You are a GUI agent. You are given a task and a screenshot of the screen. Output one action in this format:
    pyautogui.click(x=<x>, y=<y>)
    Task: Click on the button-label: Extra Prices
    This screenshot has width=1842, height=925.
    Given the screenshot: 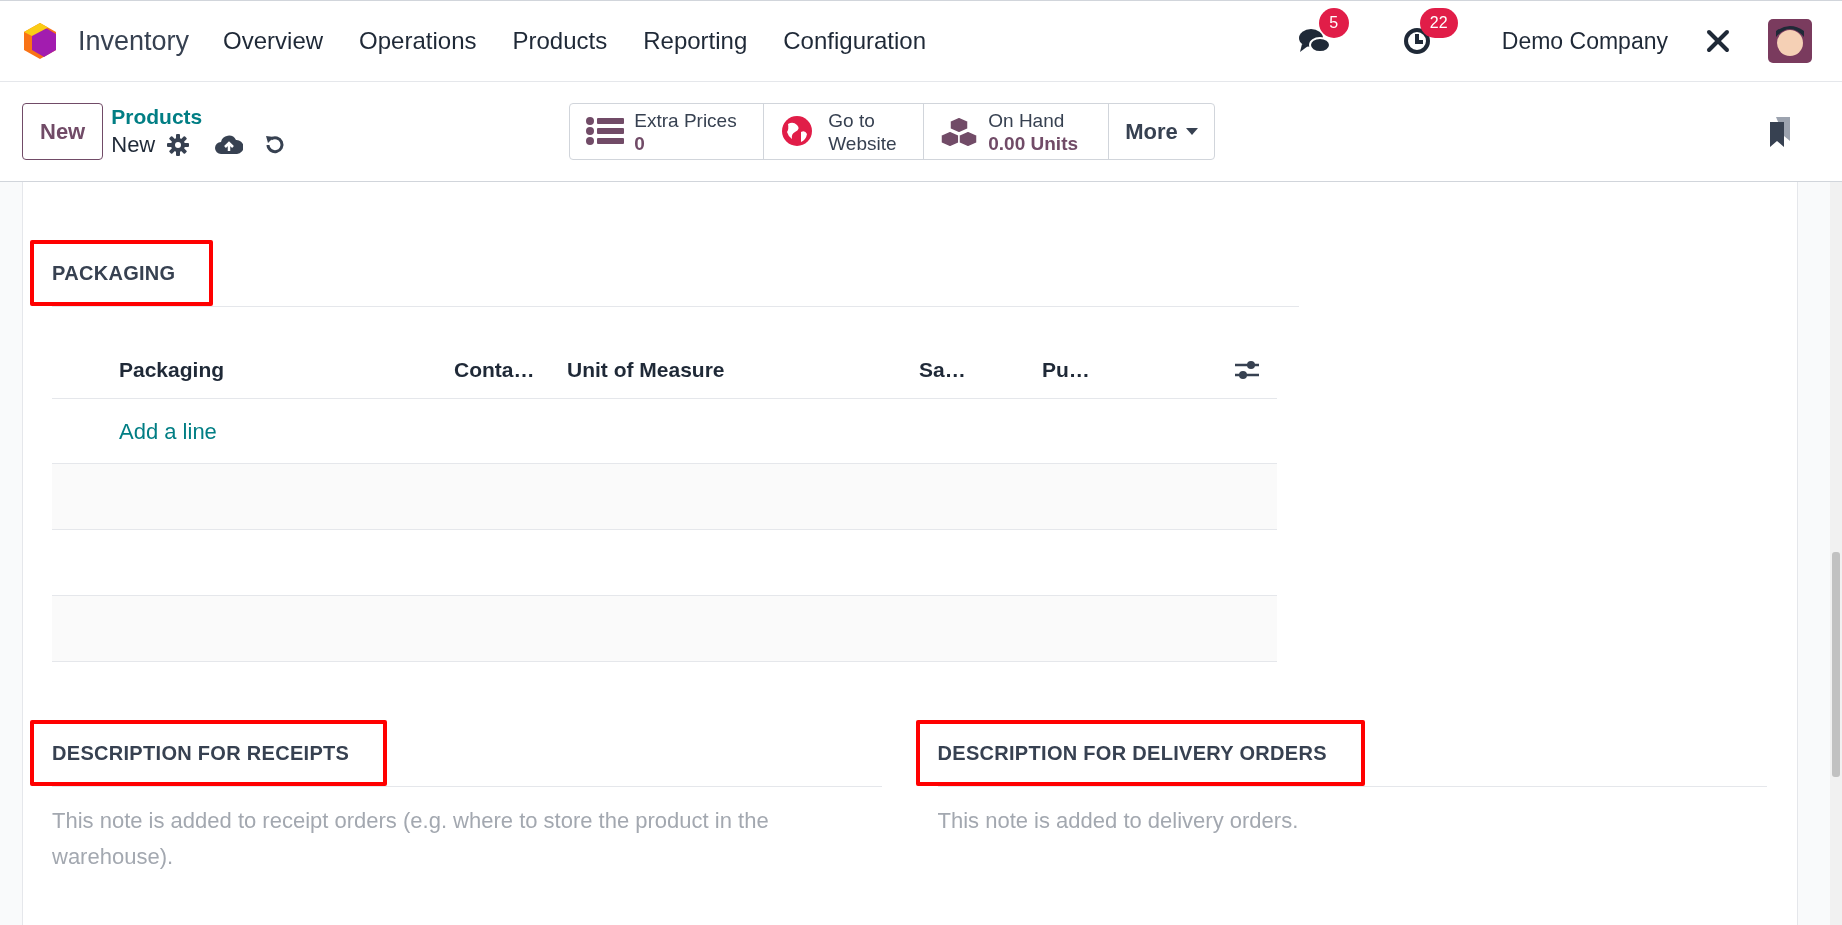 What is the action you would take?
    pyautogui.click(x=685, y=120)
    